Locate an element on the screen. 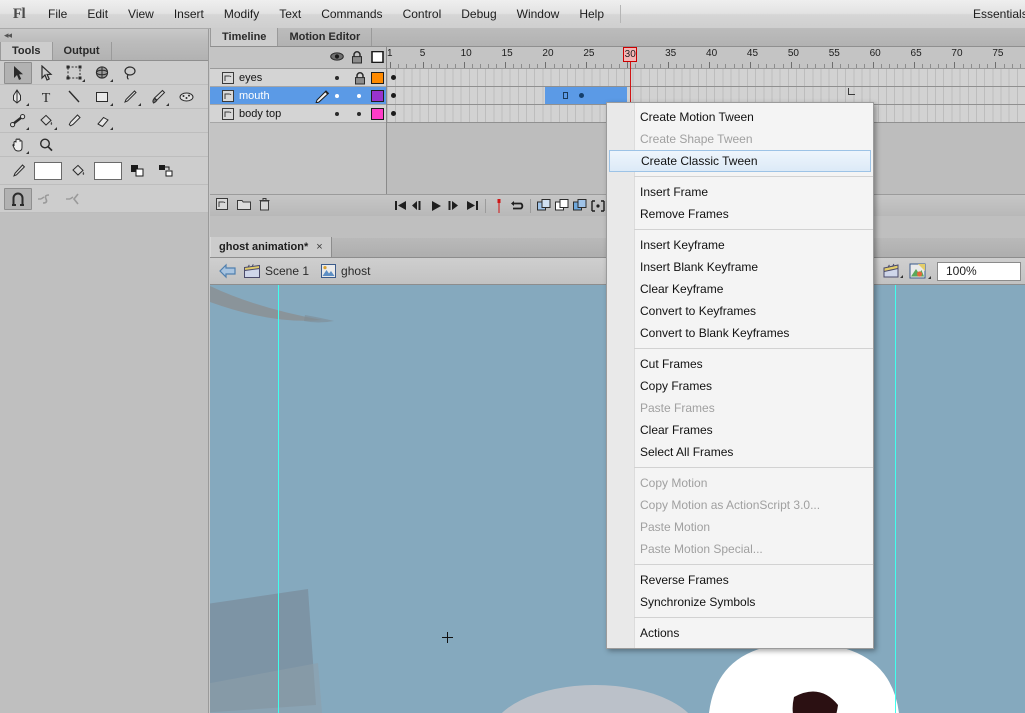  straighten-icon is located at coordinates (74, 199).